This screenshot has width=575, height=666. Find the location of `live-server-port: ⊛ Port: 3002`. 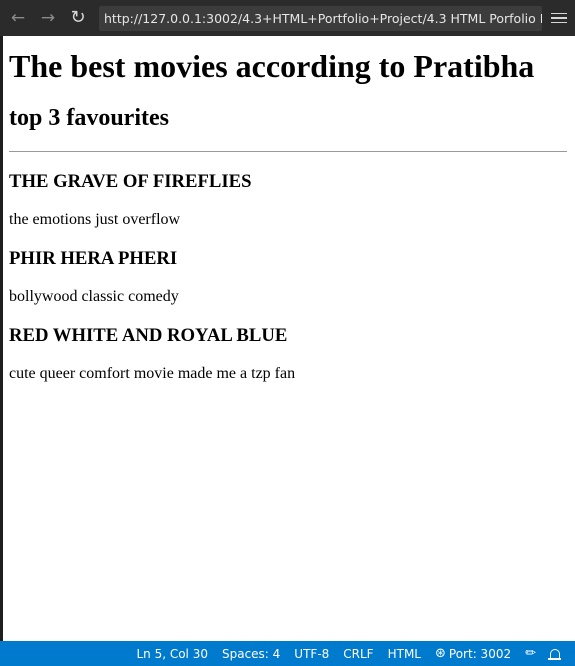

live-server-port: ⊛ Port: 3002 is located at coordinates (473, 653).